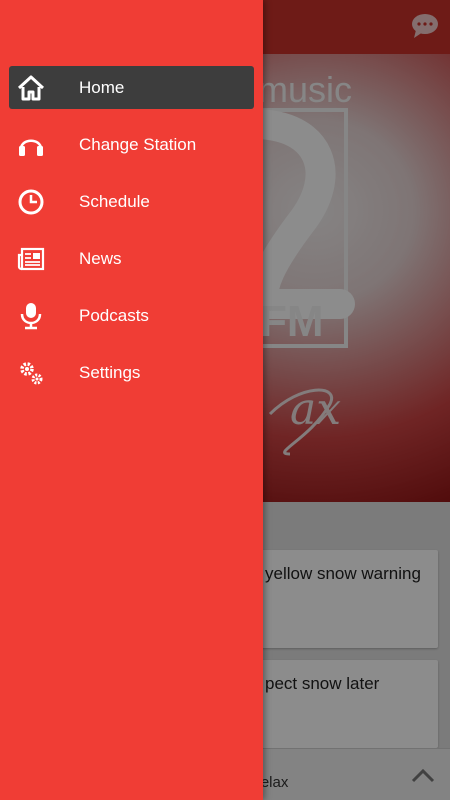  Describe the element at coordinates (102, 87) in the screenshot. I see `drawer-item-label: Home` at that location.